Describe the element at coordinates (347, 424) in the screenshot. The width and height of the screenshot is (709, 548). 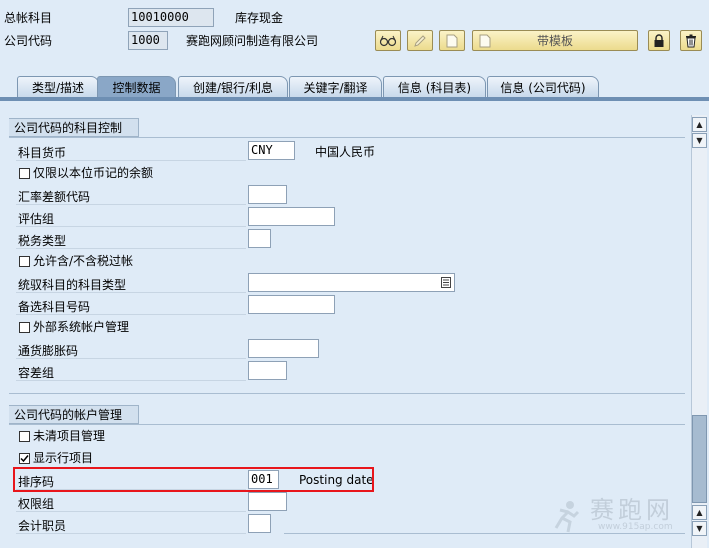
I see `group-account-mgmt-line` at that location.